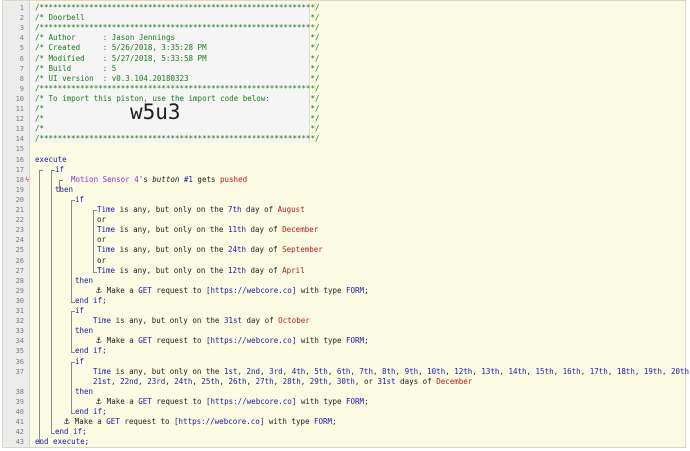  Describe the element at coordinates (177, 48) in the screenshot. I see `comment-line: /* Created : 5/26/2018, 3:35:28 PM */` at that location.